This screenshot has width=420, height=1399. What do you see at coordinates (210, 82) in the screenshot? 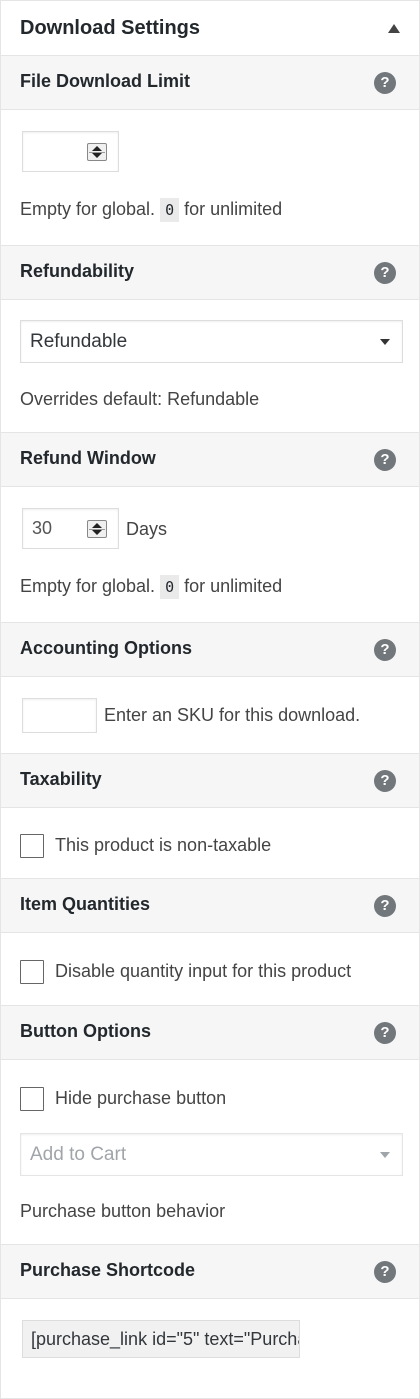
I see `section-header-download-limit: File Download Limit ?` at bounding box center [210, 82].